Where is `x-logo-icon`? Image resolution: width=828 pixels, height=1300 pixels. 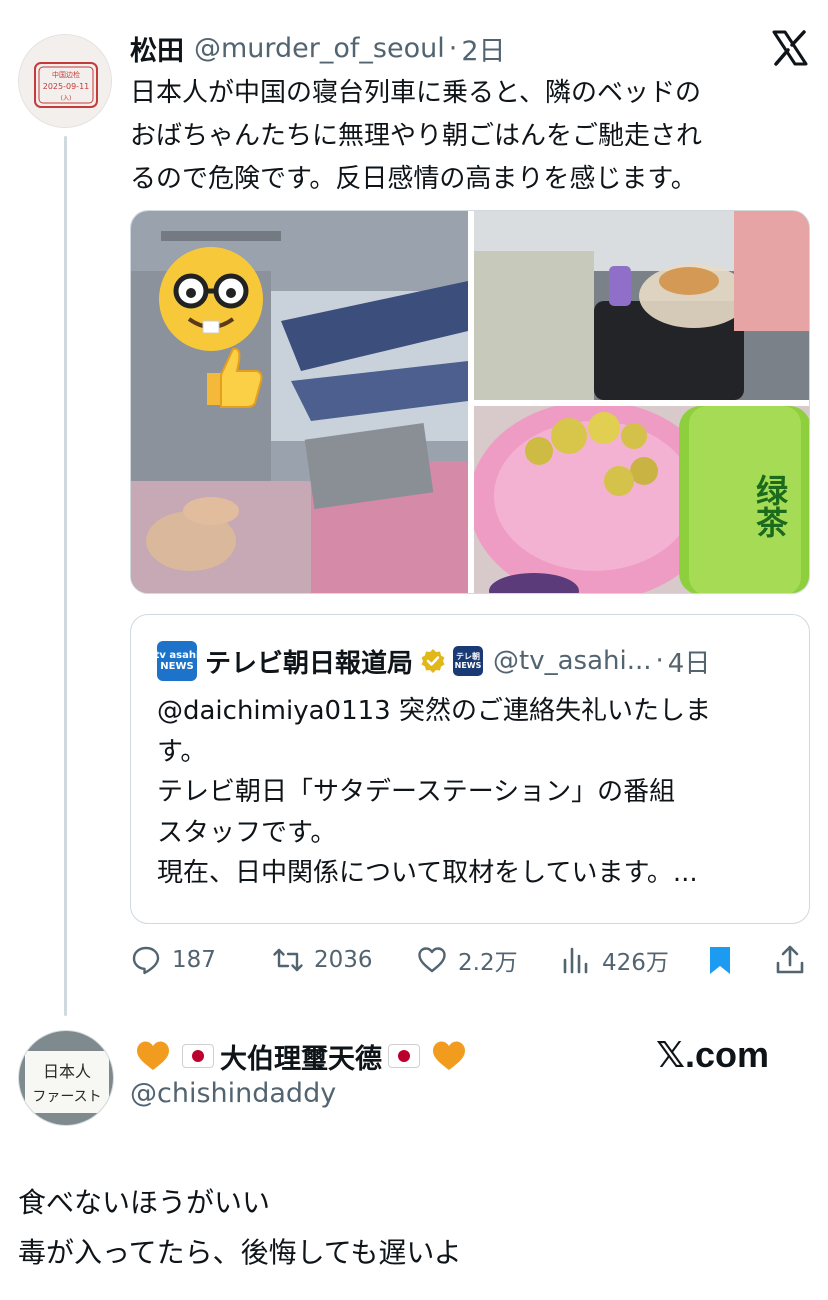 x-logo-icon is located at coordinates (790, 48).